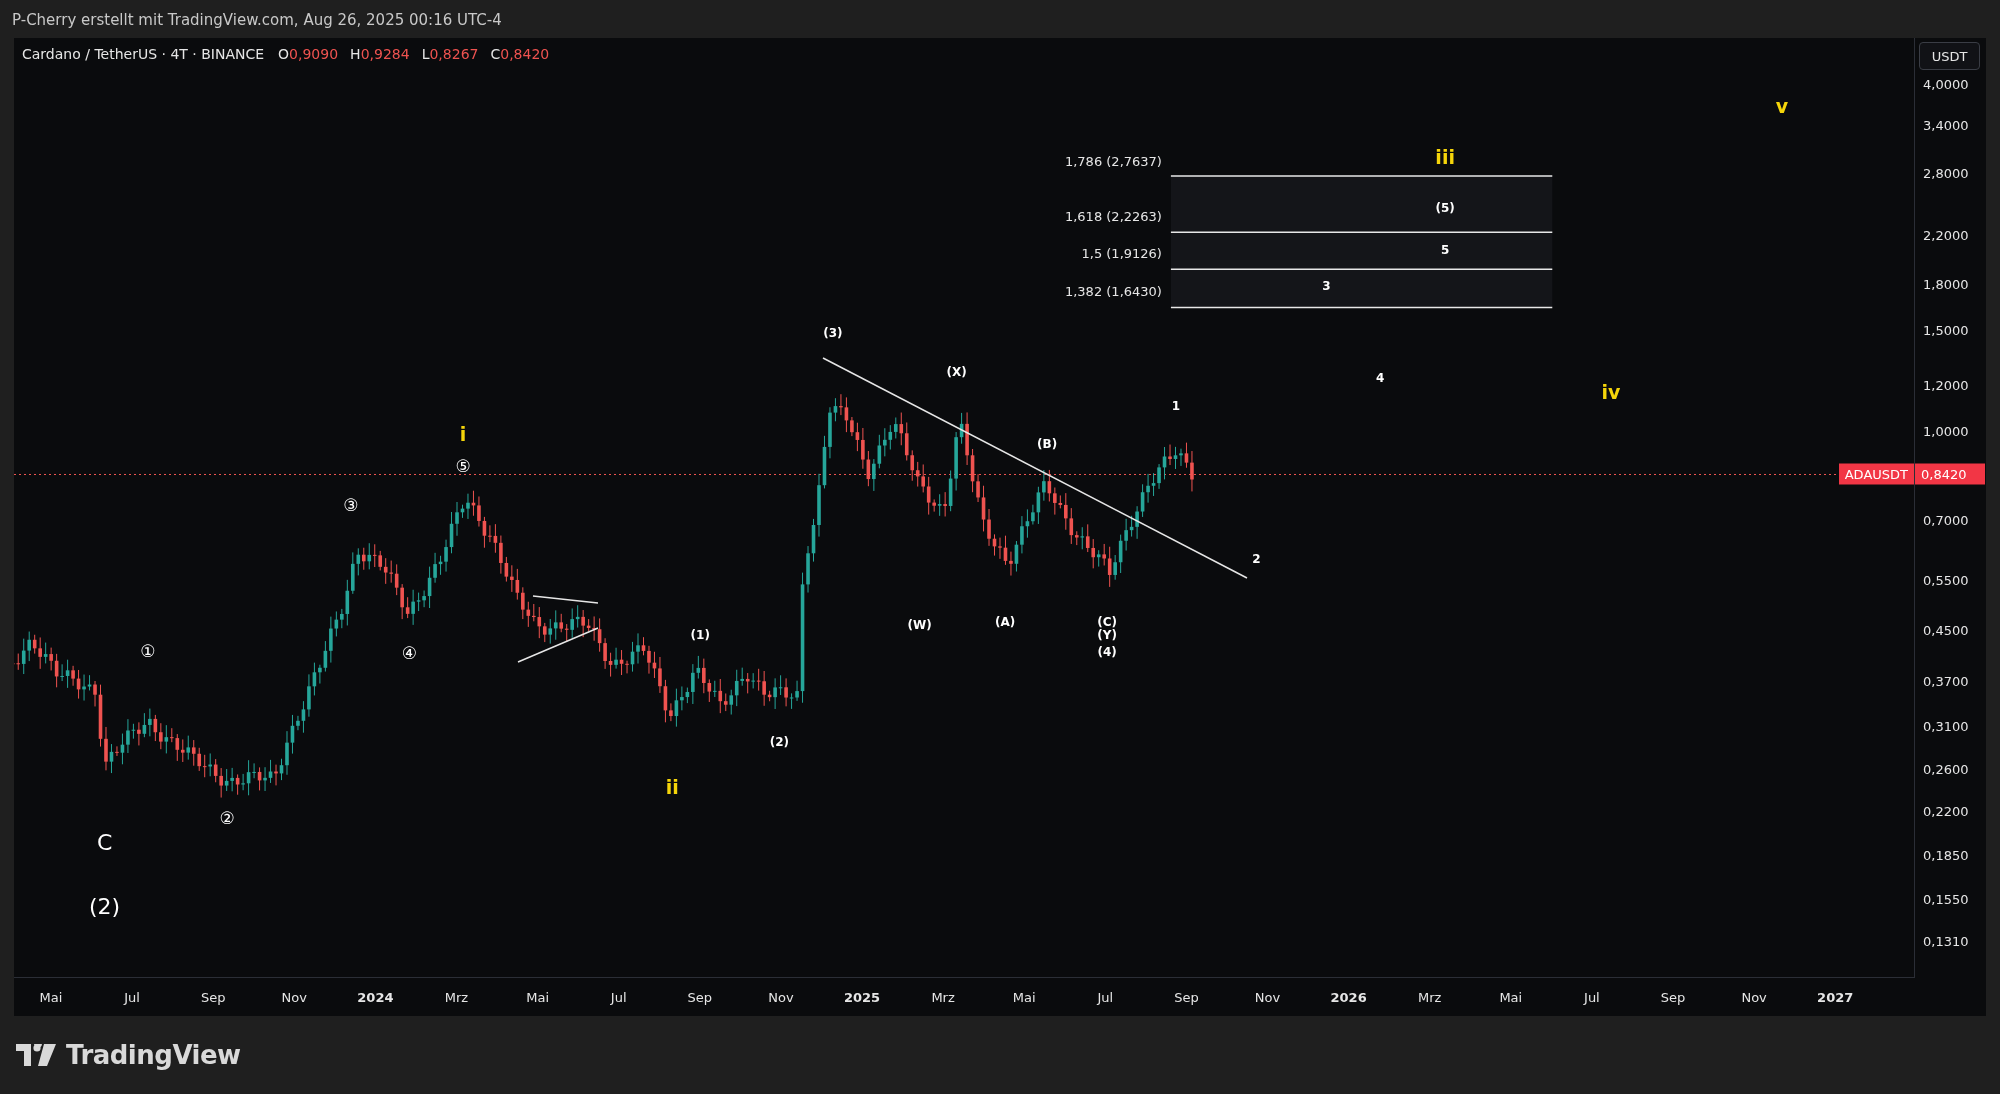 This screenshot has height=1094, width=2000. Describe the element at coordinates (1946, 769) in the screenshot. I see `price-label: 0,2600` at that location.